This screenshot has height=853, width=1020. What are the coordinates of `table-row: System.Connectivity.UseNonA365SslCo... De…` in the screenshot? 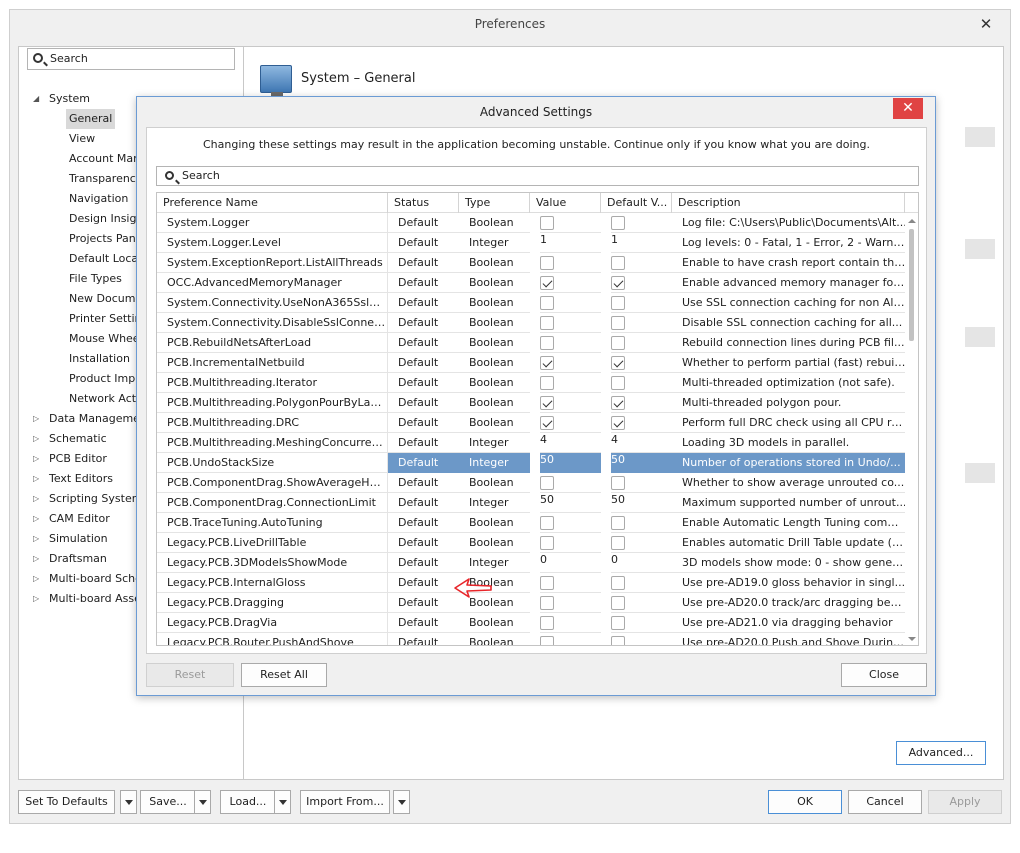 It's located at (532, 303).